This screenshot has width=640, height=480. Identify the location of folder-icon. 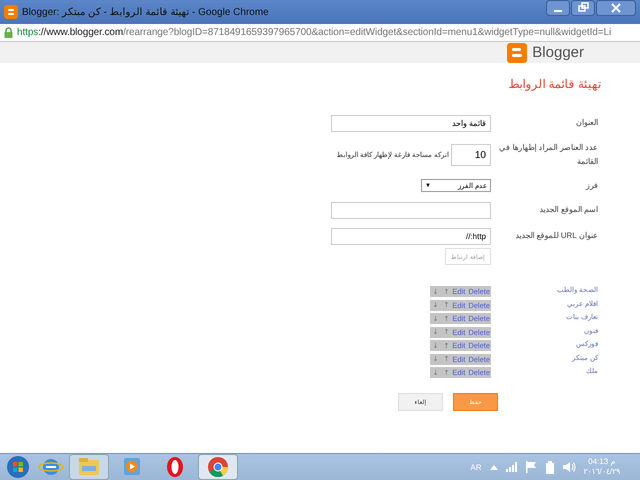
(89, 467).